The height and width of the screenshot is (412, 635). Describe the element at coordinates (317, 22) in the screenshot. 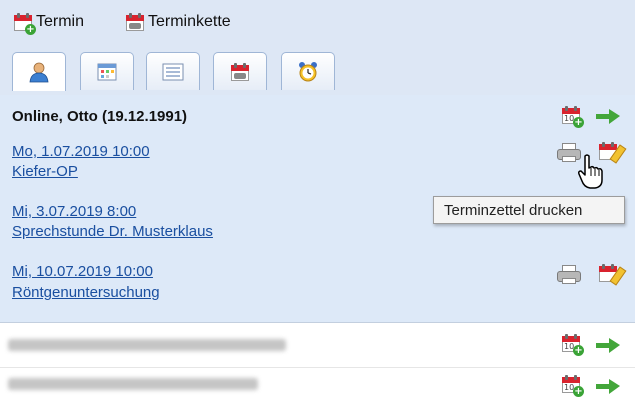

I see `toolbar: + Termin Terminkette` at that location.